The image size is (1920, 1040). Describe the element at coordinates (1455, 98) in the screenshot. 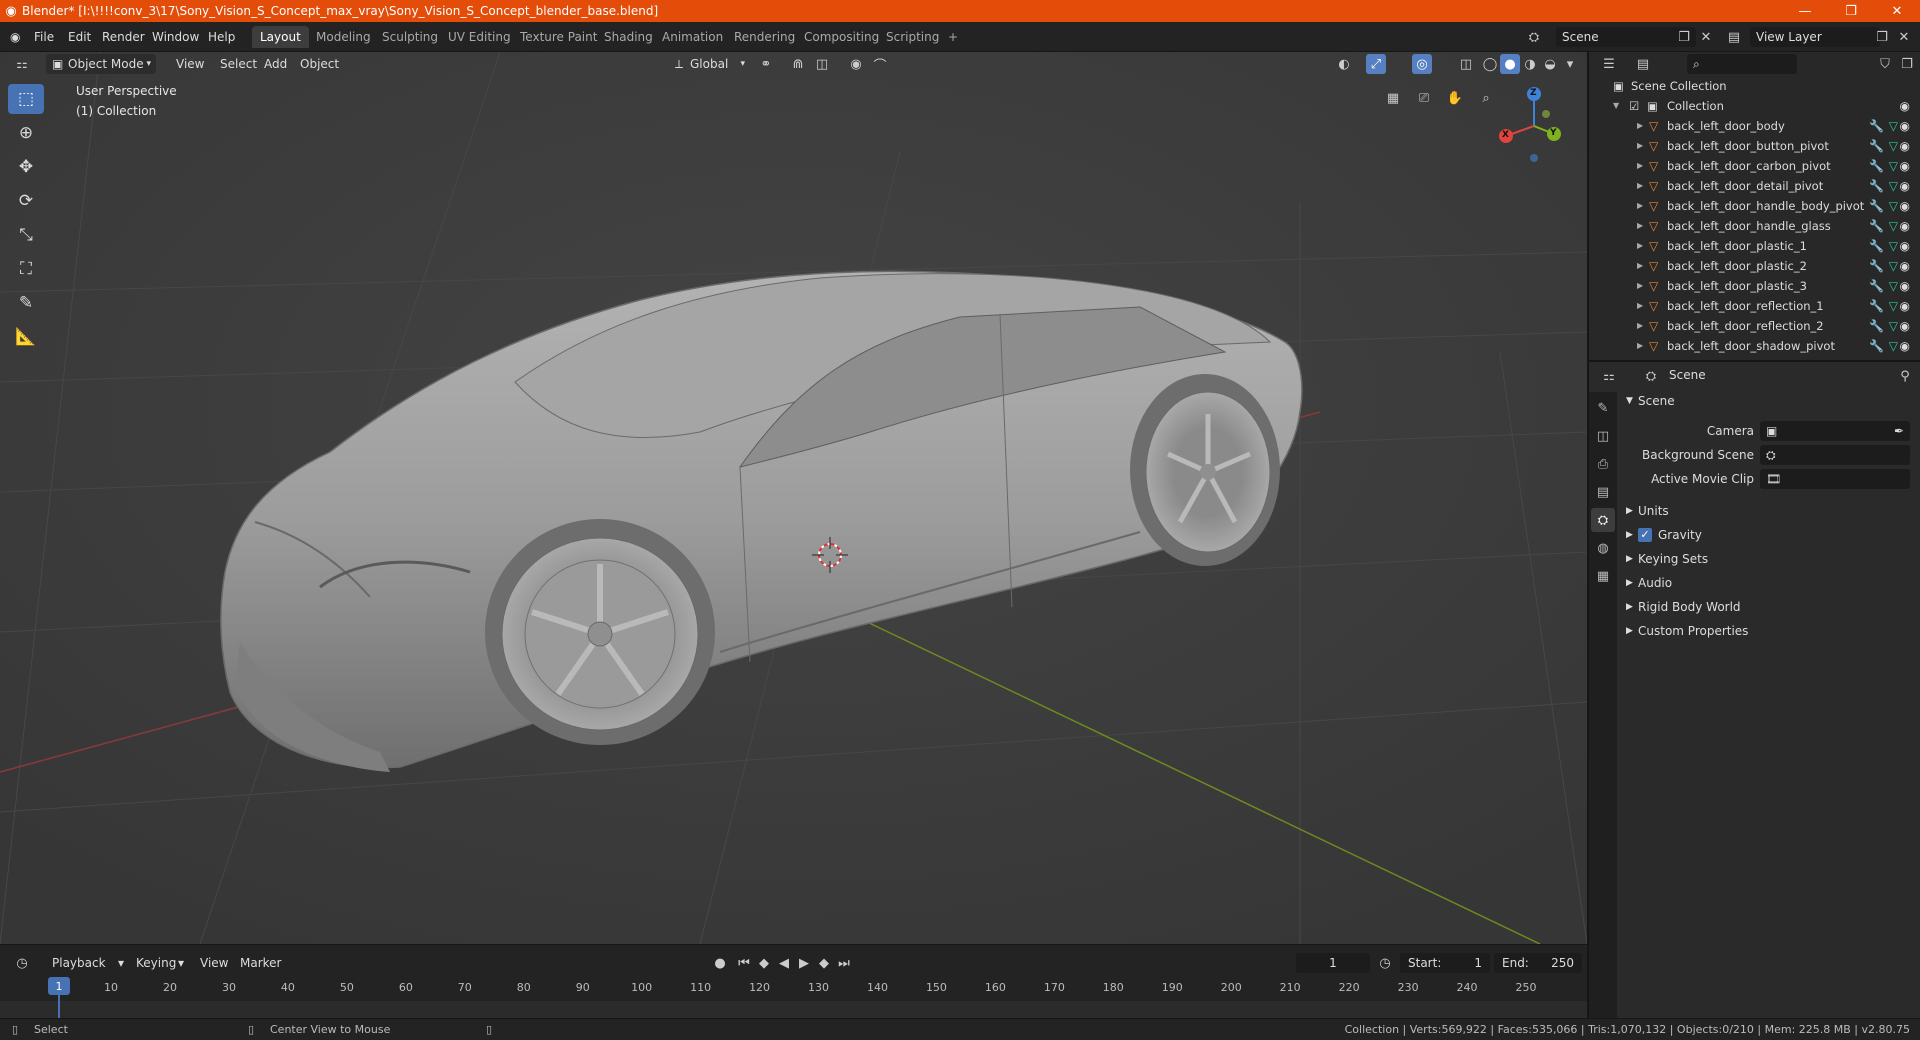

I see `pan-hand-icon: ✋` at that location.